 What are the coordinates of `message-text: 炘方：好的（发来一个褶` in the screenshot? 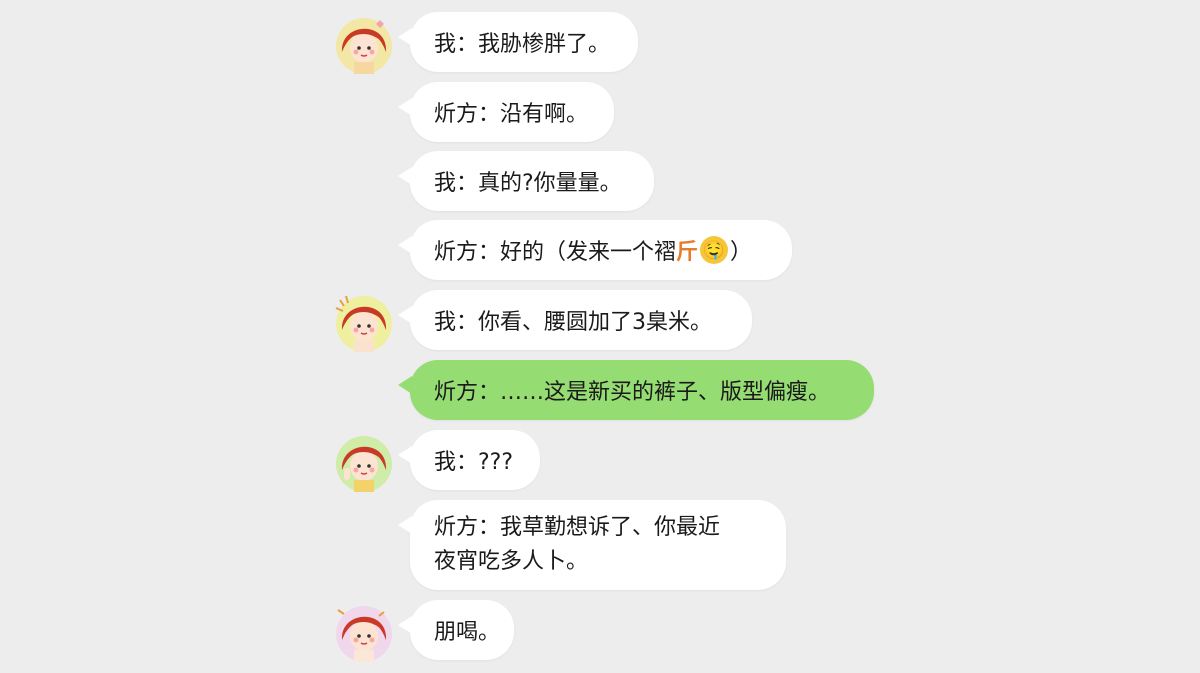 It's located at (555, 252).